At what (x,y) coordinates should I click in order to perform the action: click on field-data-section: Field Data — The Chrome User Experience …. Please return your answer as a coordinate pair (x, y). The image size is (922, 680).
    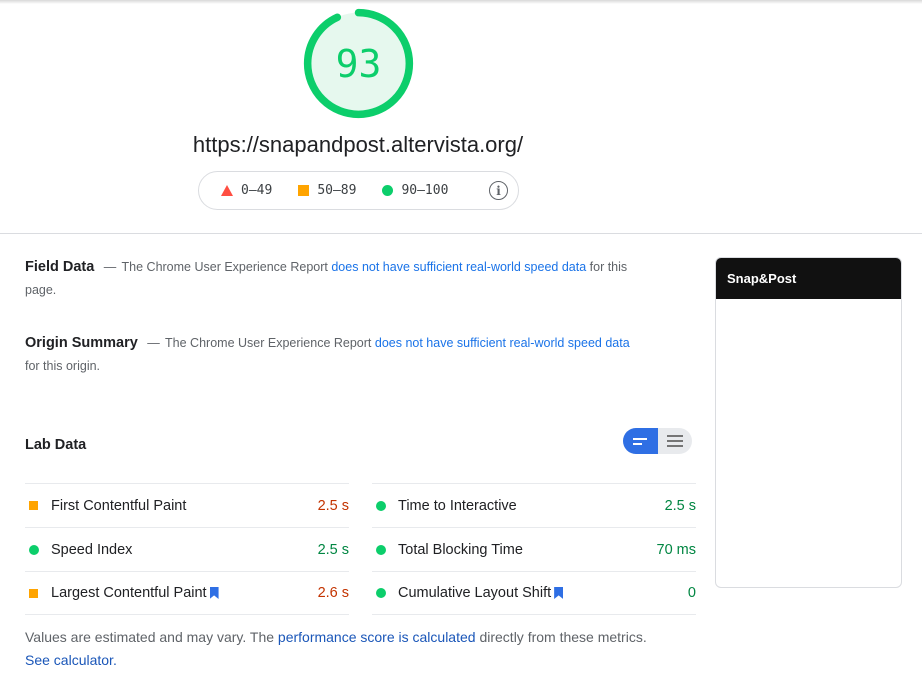
    Looking at the image, I should click on (330, 279).